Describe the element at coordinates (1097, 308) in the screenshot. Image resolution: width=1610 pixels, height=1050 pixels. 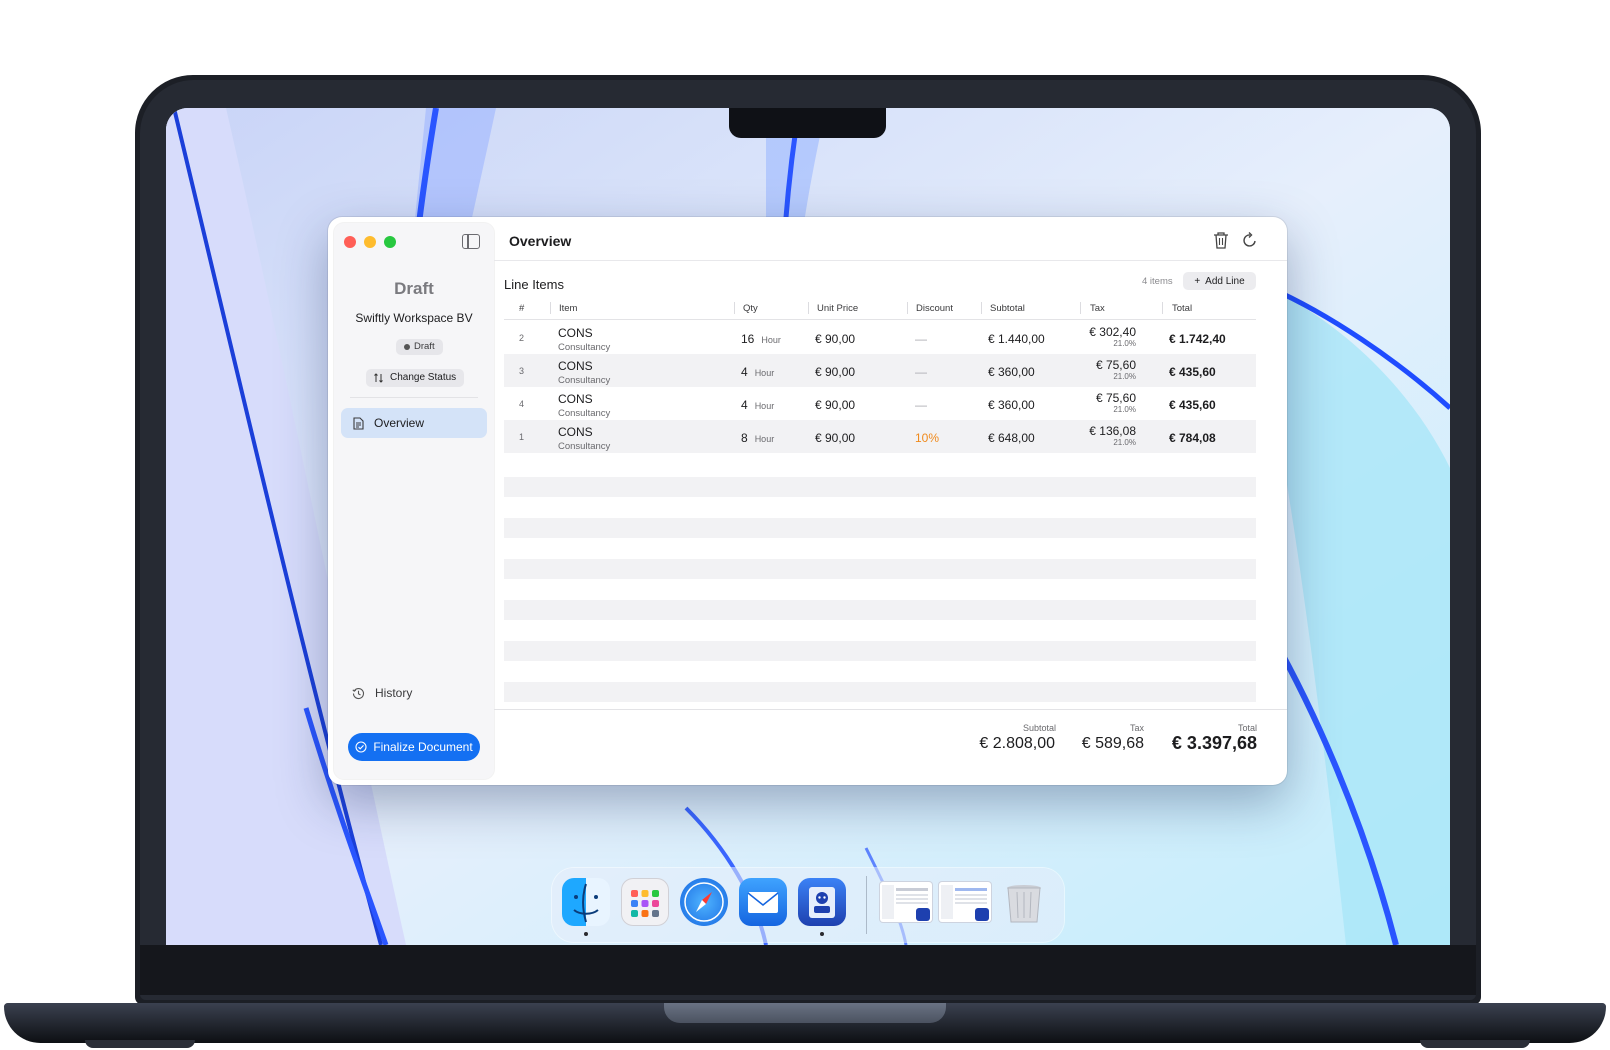
I see `column-header-tax: Tax` at that location.